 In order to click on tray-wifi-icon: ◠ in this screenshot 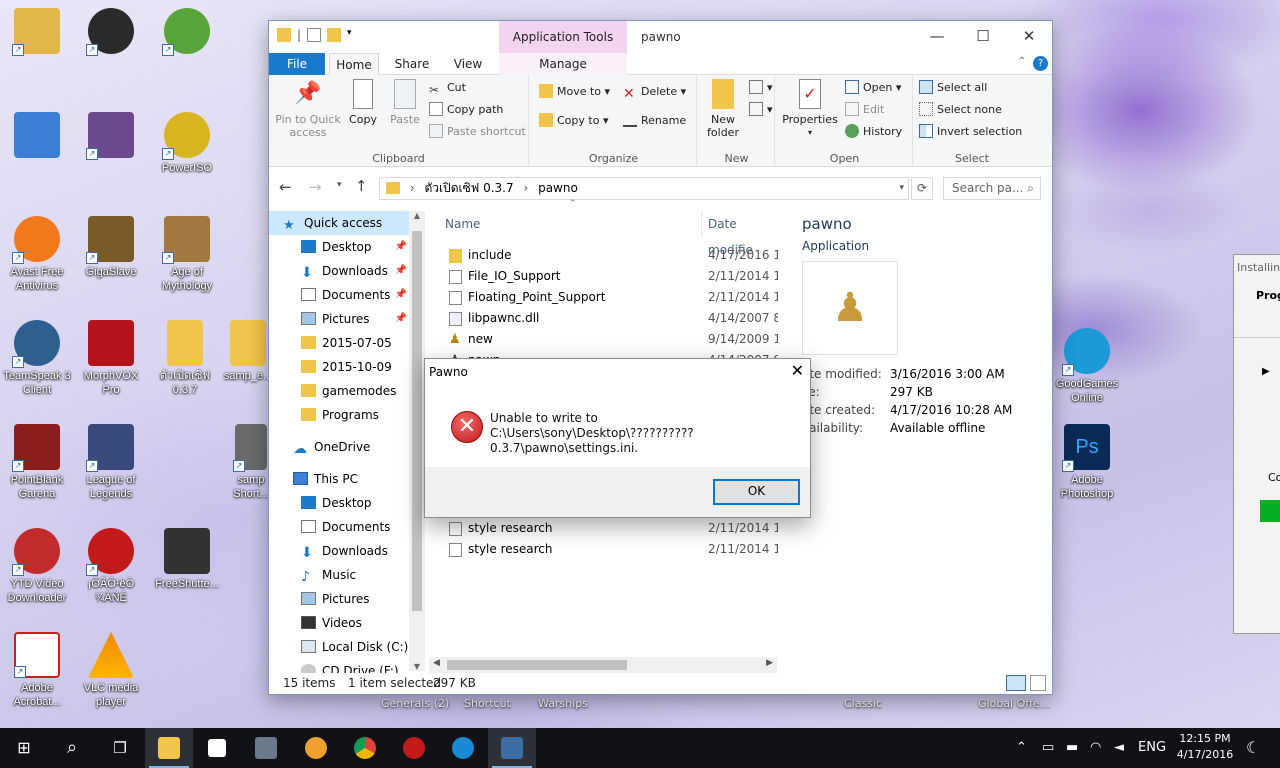, I will do `click(1095, 748)`.